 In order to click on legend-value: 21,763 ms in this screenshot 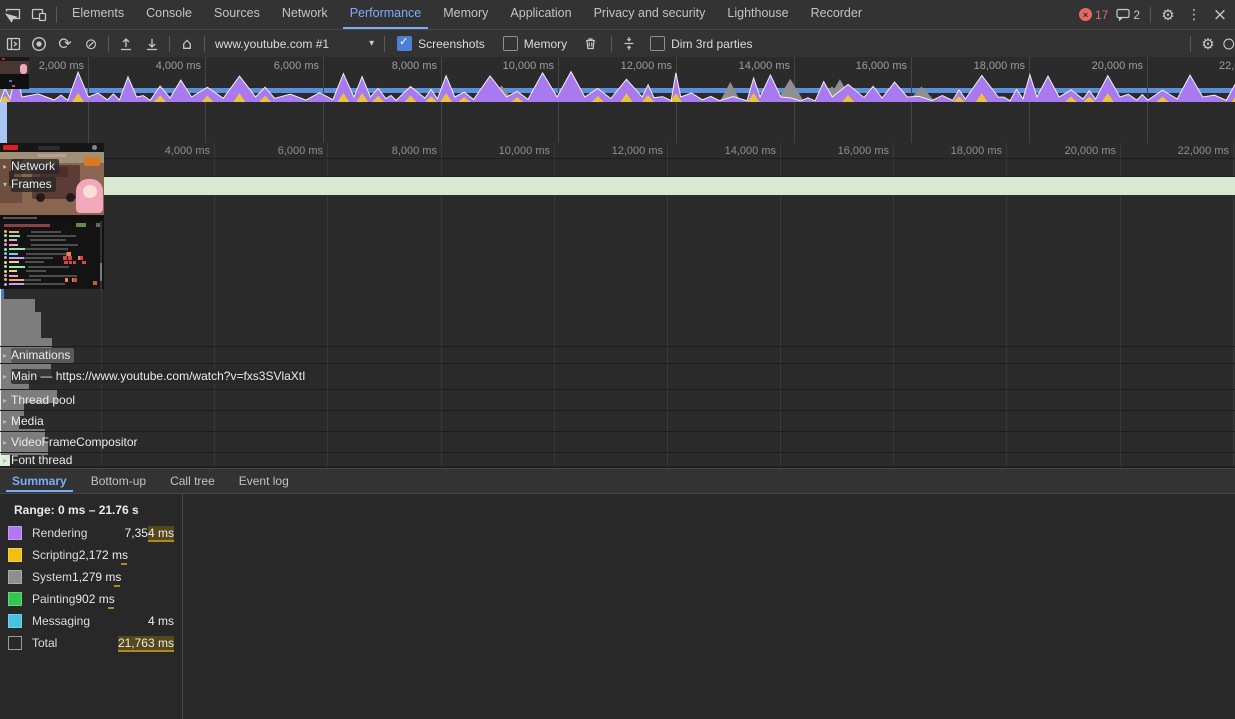, I will do `click(145, 644)`.